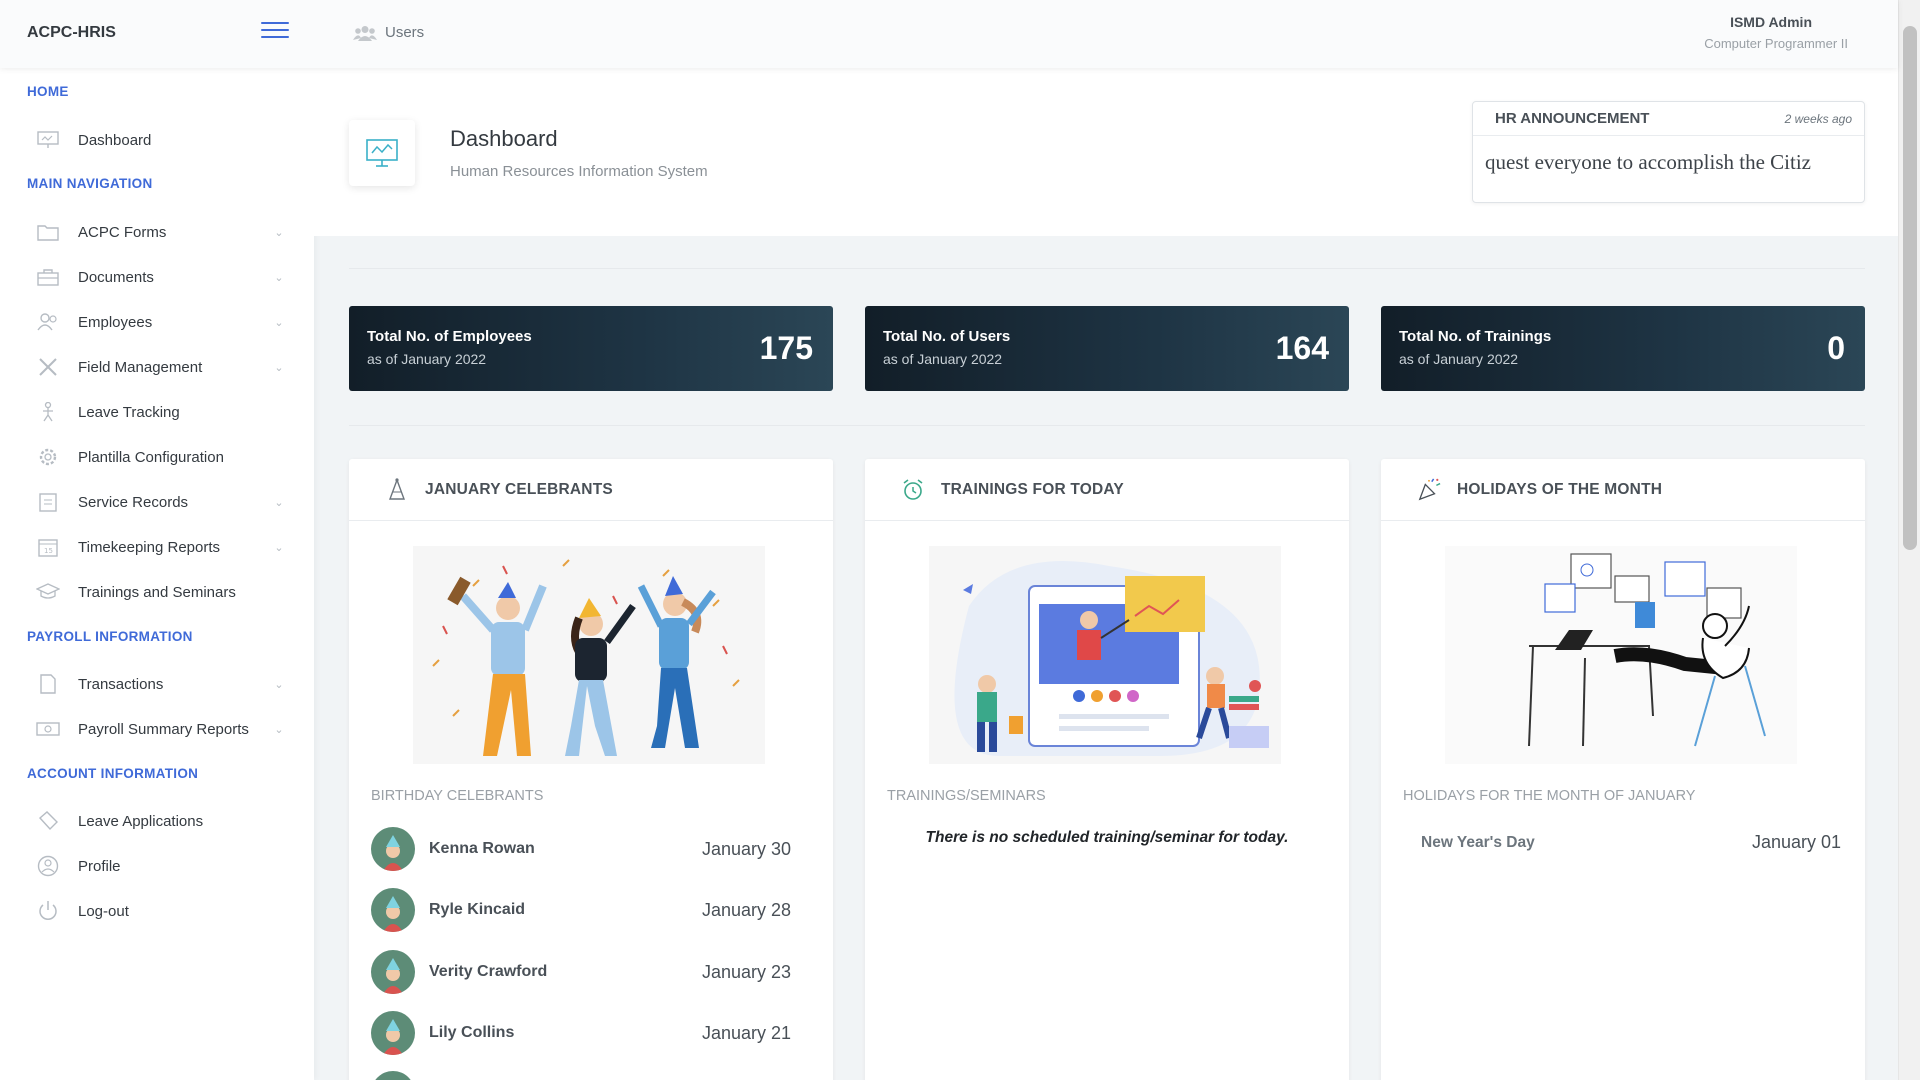 This screenshot has width=1920, height=1080. Describe the element at coordinates (365, 33) in the screenshot. I see `users-group-icon` at that location.